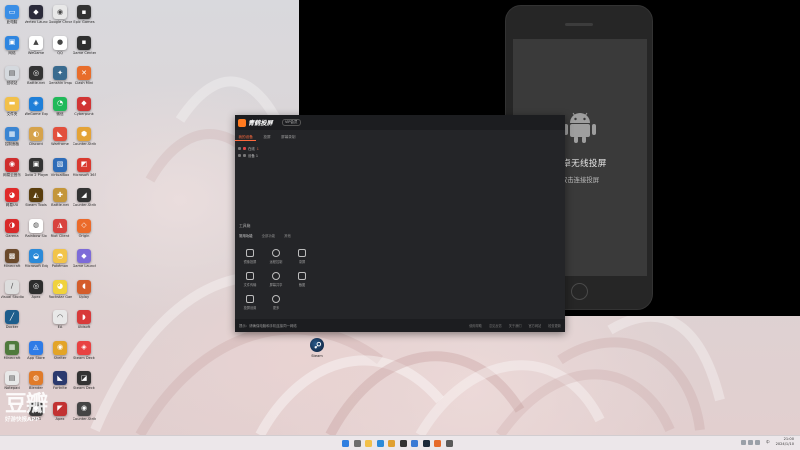  Describe the element at coordinates (12, 140) in the screenshot. I see `desktop-icon: ▦ 控制面板` at that location.